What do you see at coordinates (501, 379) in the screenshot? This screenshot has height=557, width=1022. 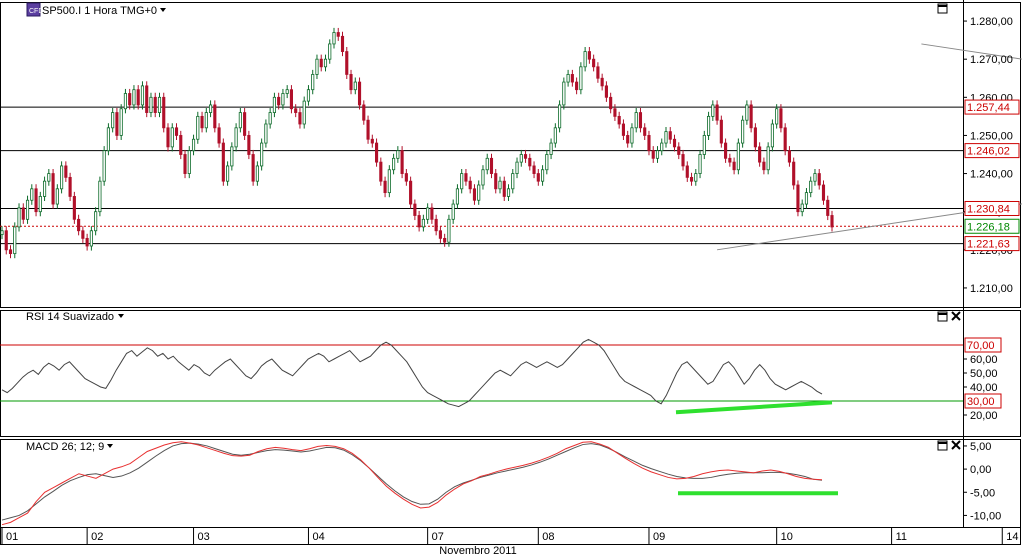 I see `rsi-panel: 70,00 30,00 20,00 40,00 50,00 60,00` at bounding box center [501, 379].